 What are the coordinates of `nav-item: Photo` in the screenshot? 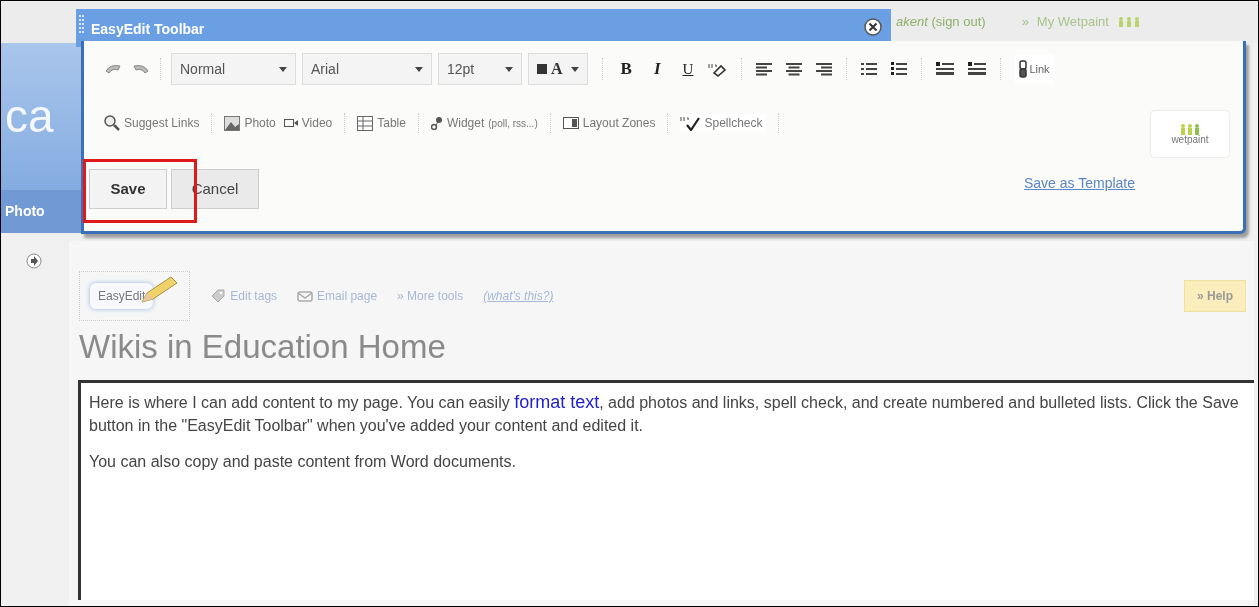 It's located at (25, 211).